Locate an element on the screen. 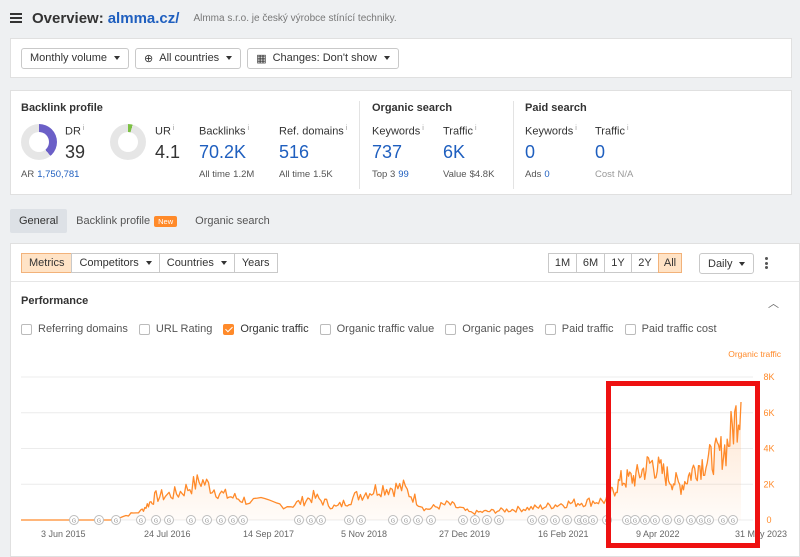 The image size is (800, 557). refdomains-alltime-value: 1.5K is located at coordinates (323, 174).